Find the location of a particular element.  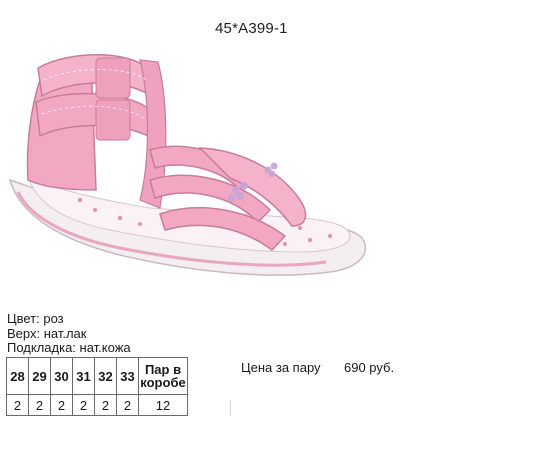

price-label: Цена за пару is located at coordinates (281, 367).